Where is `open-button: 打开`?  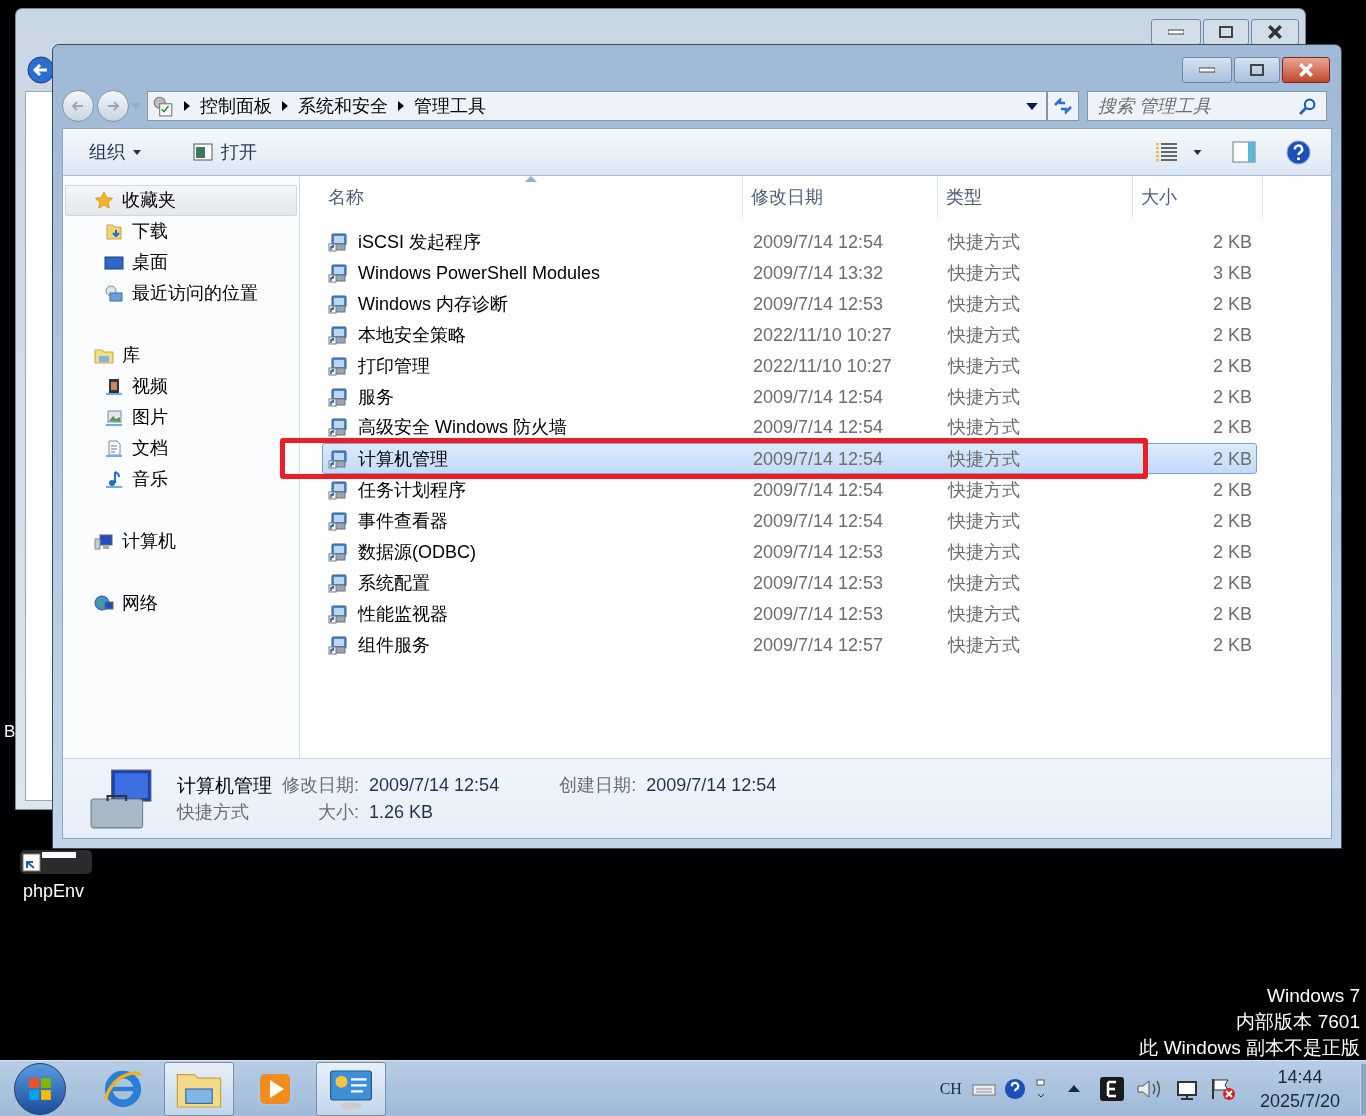 open-button: 打开 is located at coordinates (225, 152).